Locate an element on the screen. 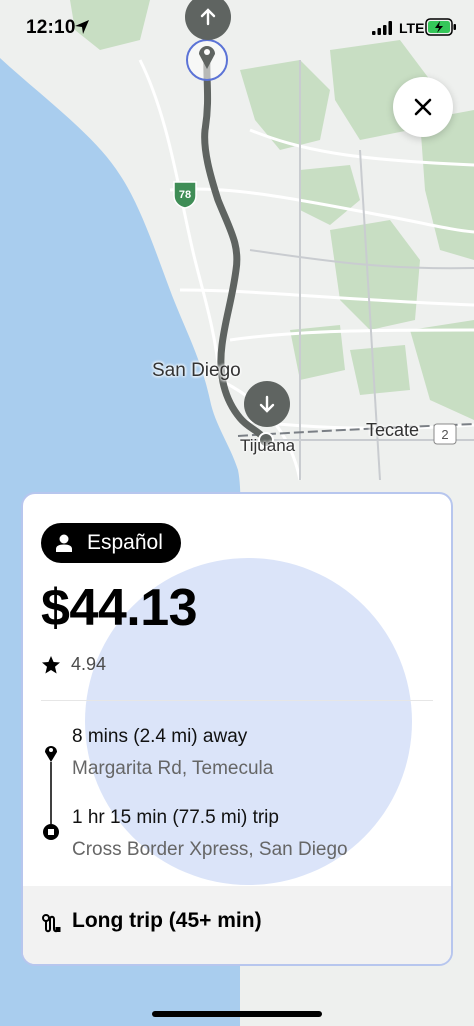 This screenshot has width=474, height=1026. route-2-shield: 2 is located at coordinates (445, 434).